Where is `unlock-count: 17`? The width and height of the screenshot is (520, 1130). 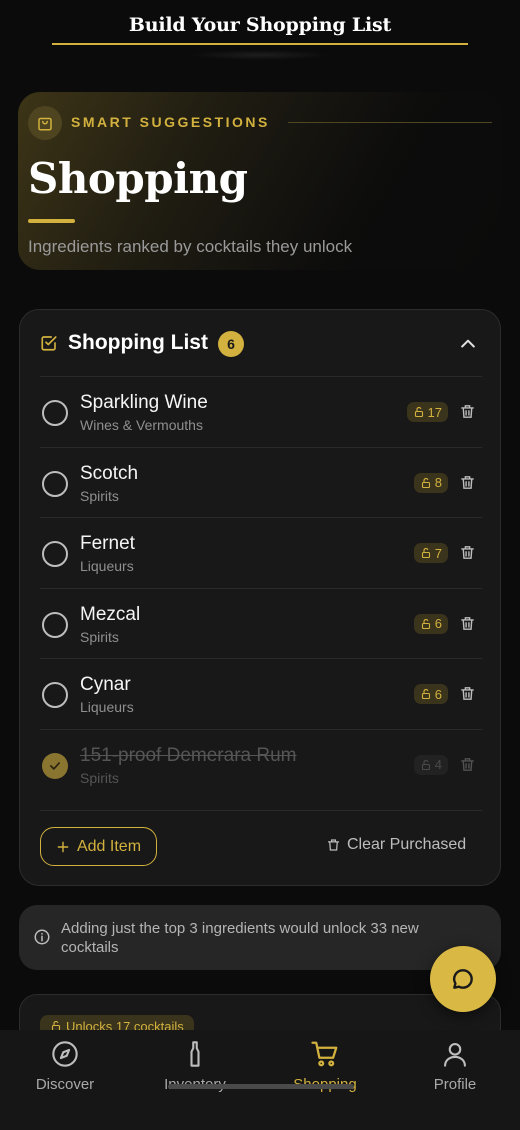 unlock-count: 17 is located at coordinates (434, 412).